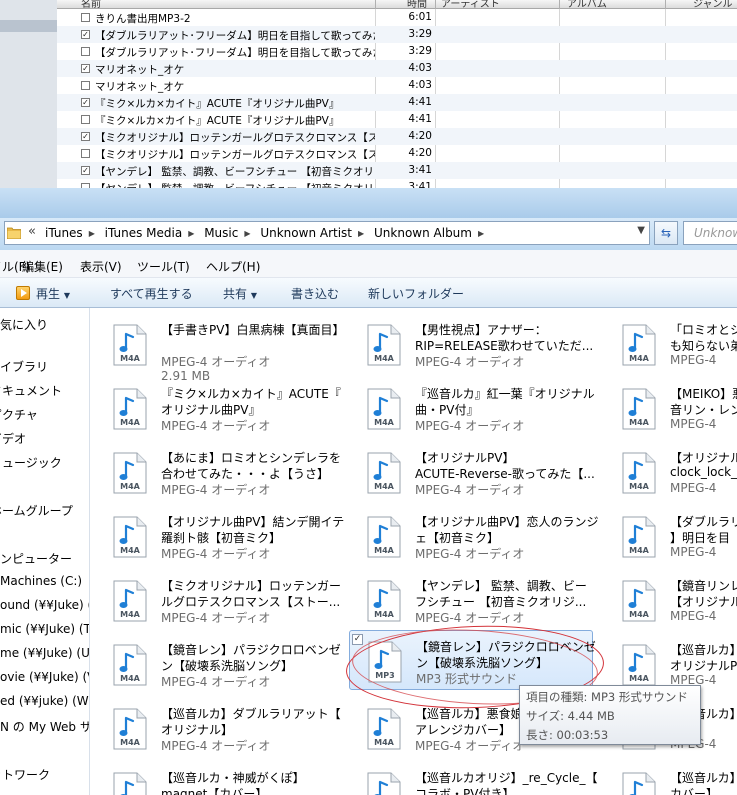  What do you see at coordinates (471, 778) in the screenshot?
I see `file-item: M4A 【巡音ルカオリジ】_re_Cycle_【コラボ・PV付き】` at bounding box center [471, 778].